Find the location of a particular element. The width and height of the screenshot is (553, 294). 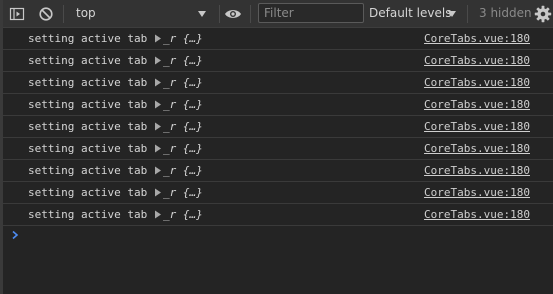

clear-console-button is located at coordinates (46, 14).